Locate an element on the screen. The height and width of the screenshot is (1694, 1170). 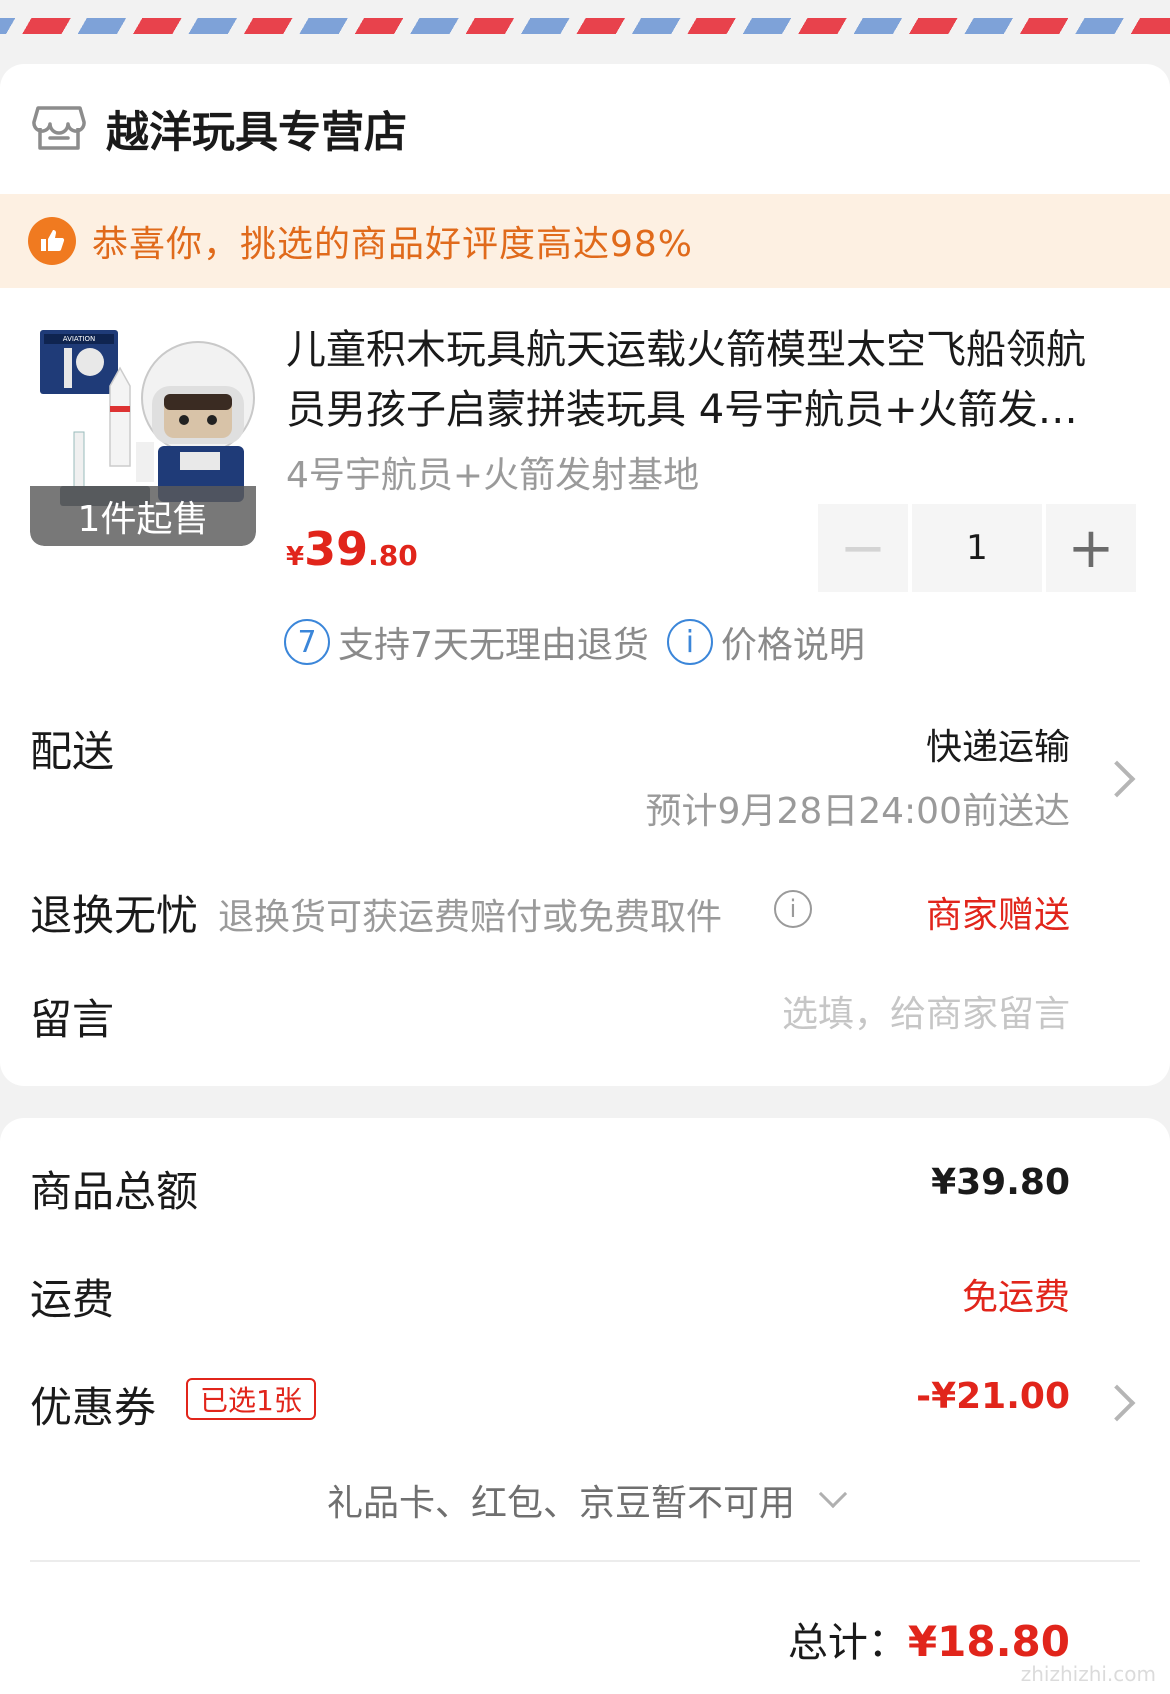
banner-text: 恭喜你，挑选的商品好评度高达98% is located at coordinates (393, 244).